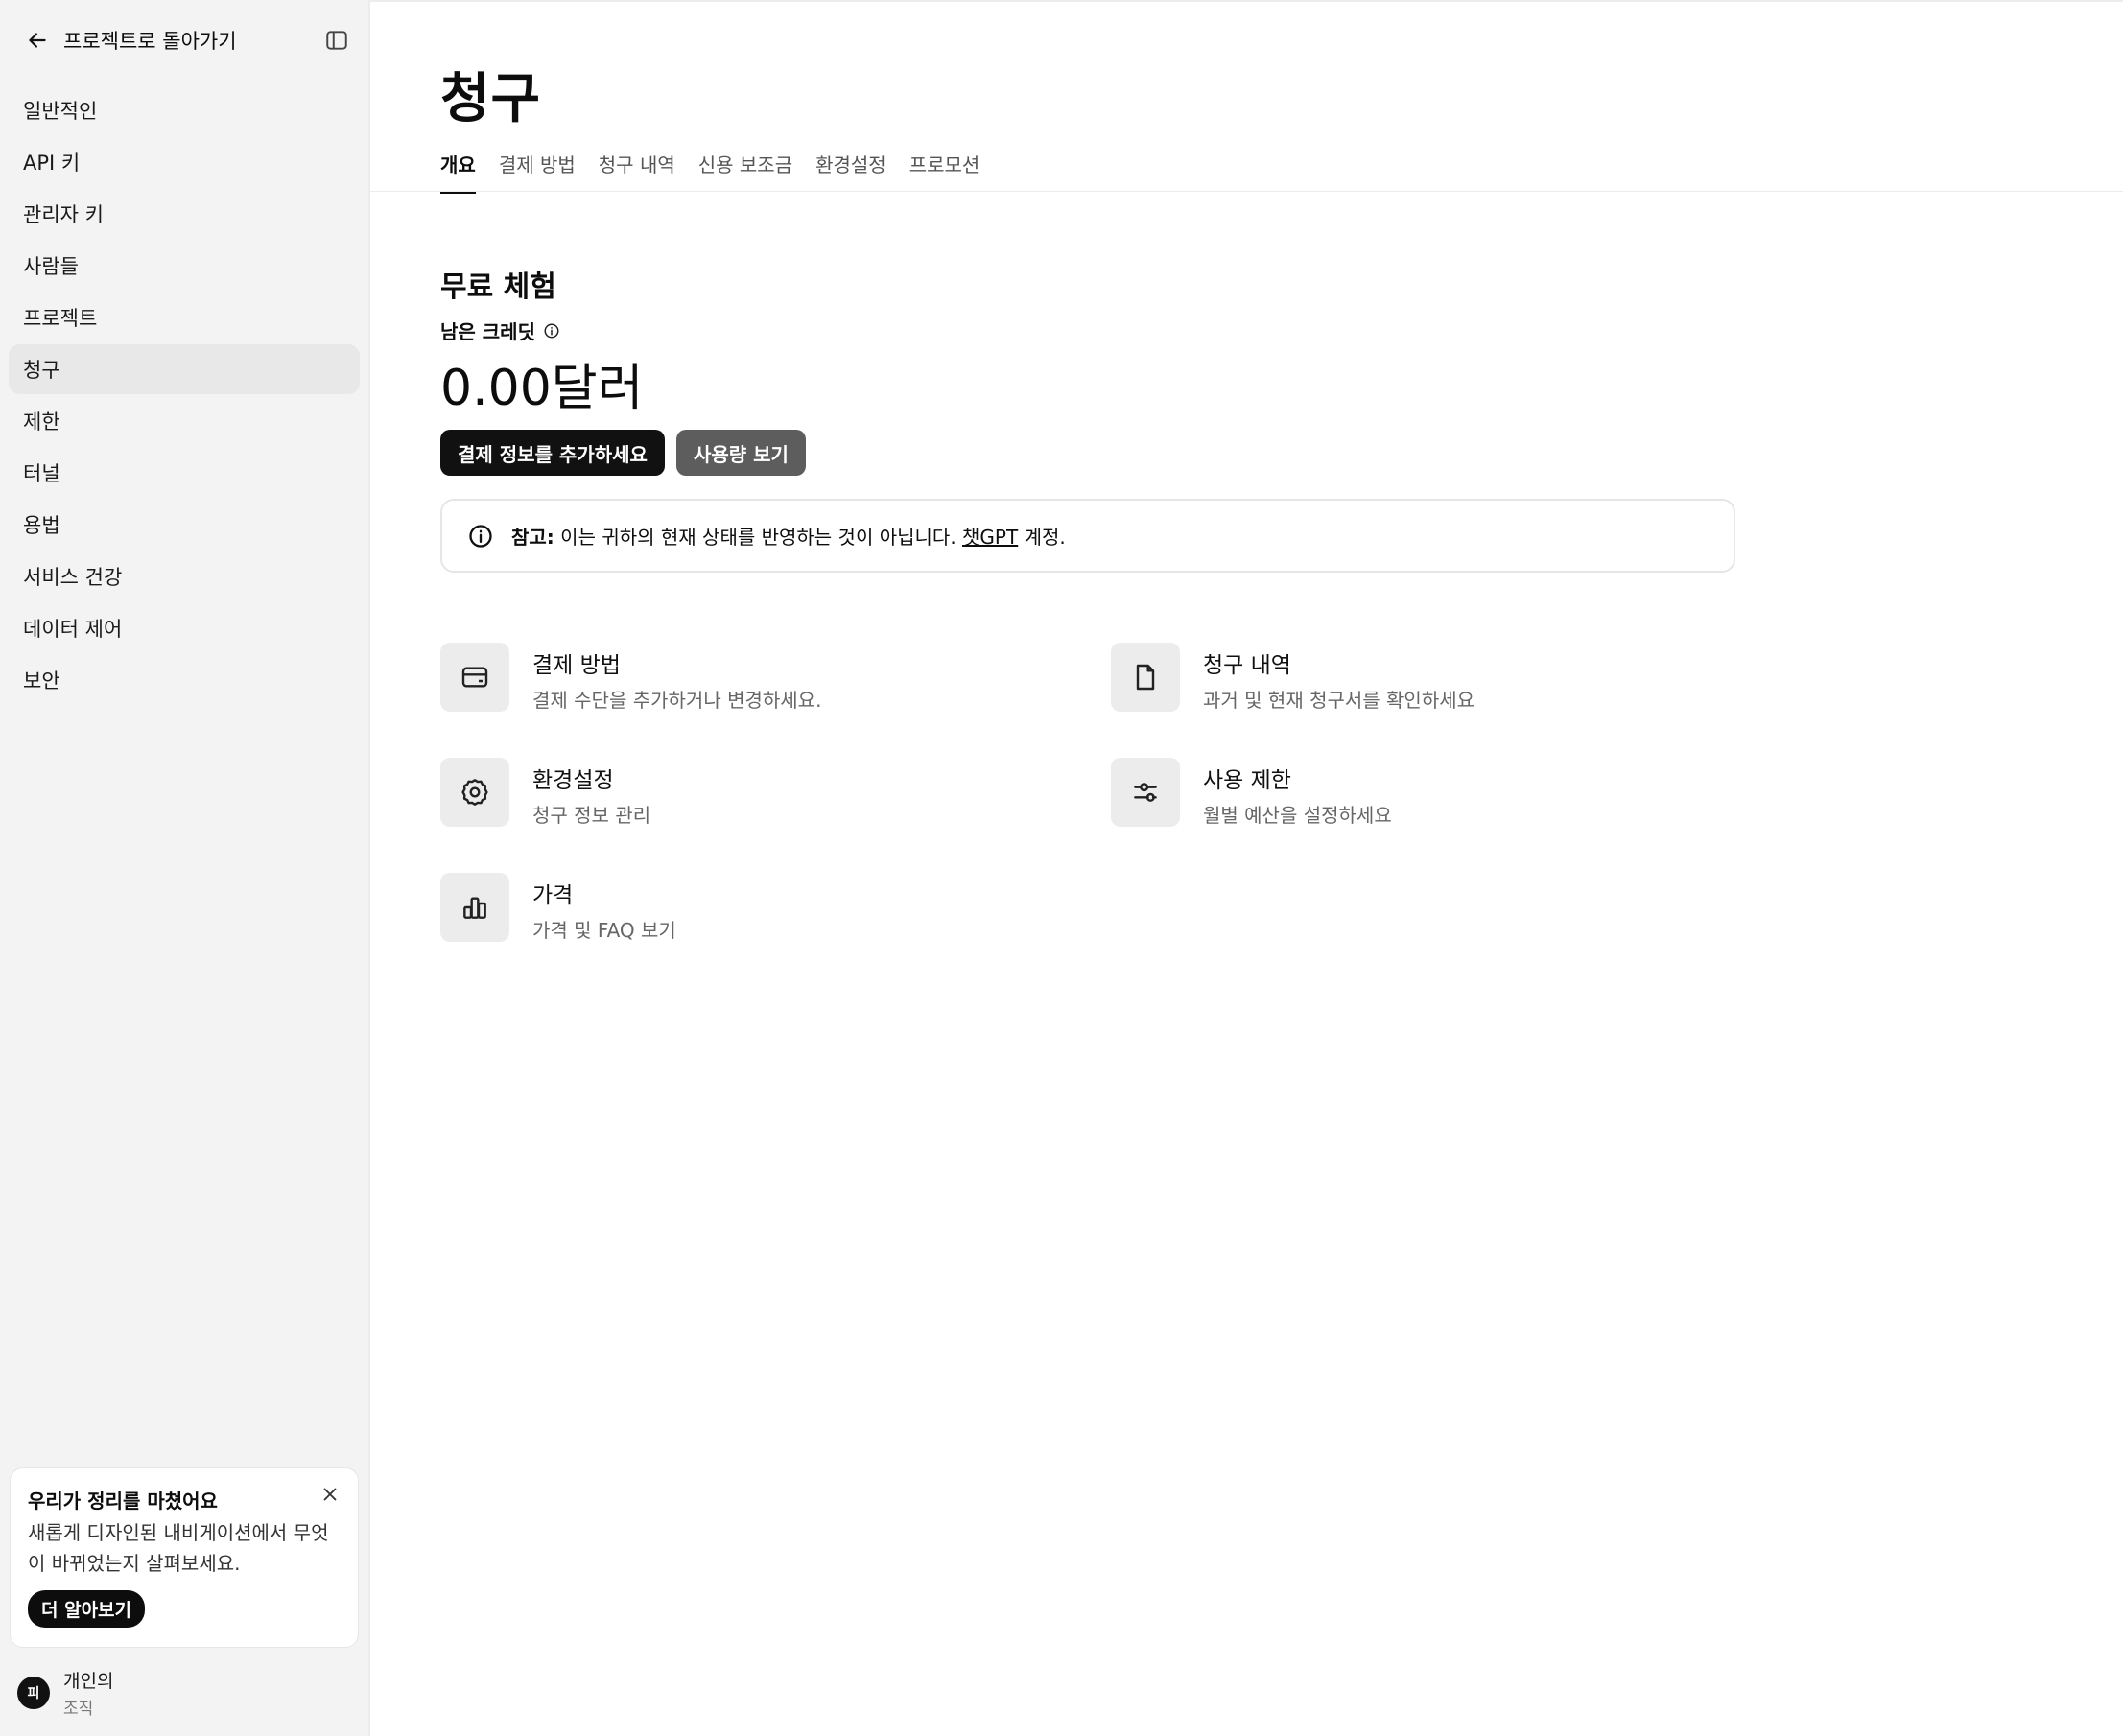  I want to click on card-title: 결제 방법, so click(576, 665).